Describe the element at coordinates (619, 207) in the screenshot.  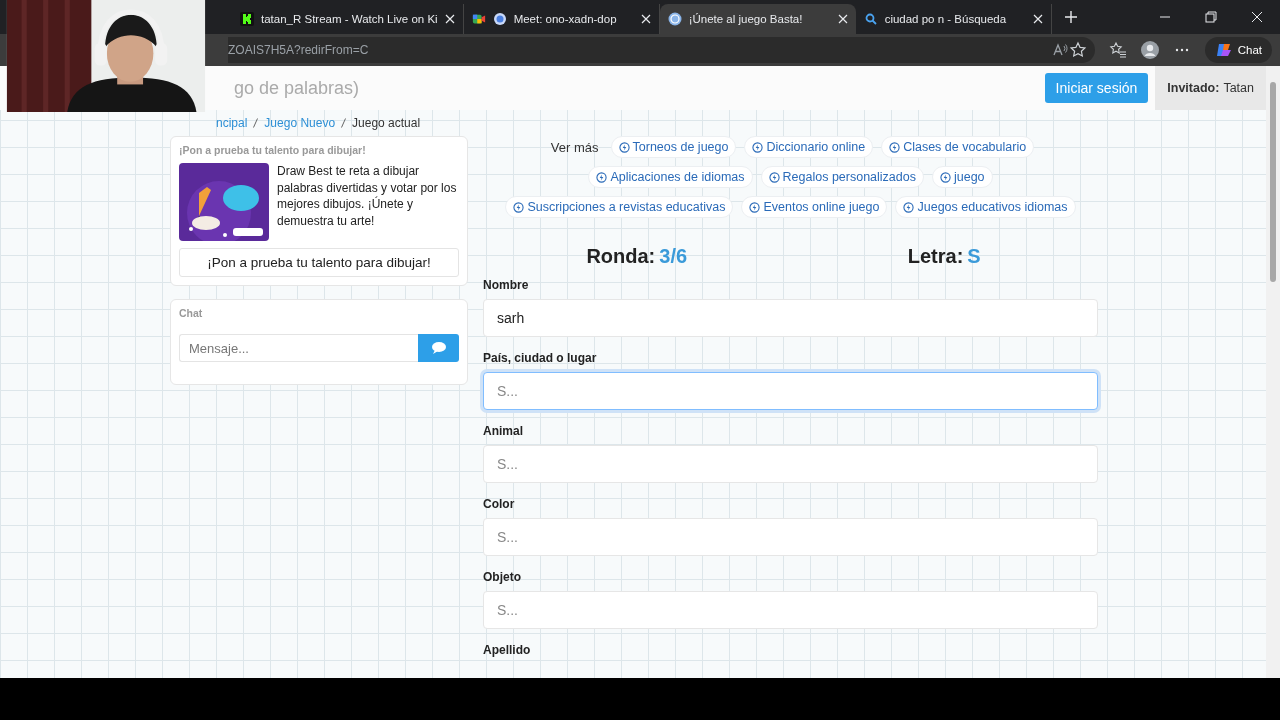
I see `topic-link: Suscripciones a revistas educativas` at that location.